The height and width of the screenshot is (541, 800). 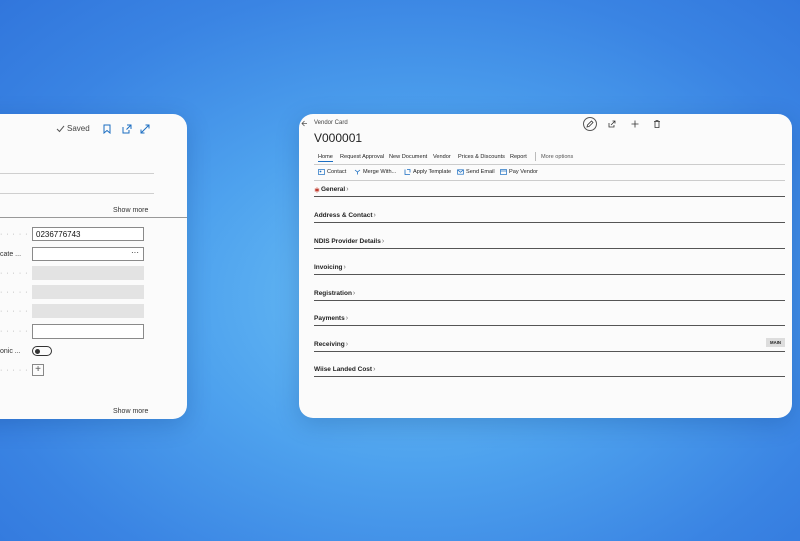 I want to click on save-status: Saved, so click(x=73, y=128).